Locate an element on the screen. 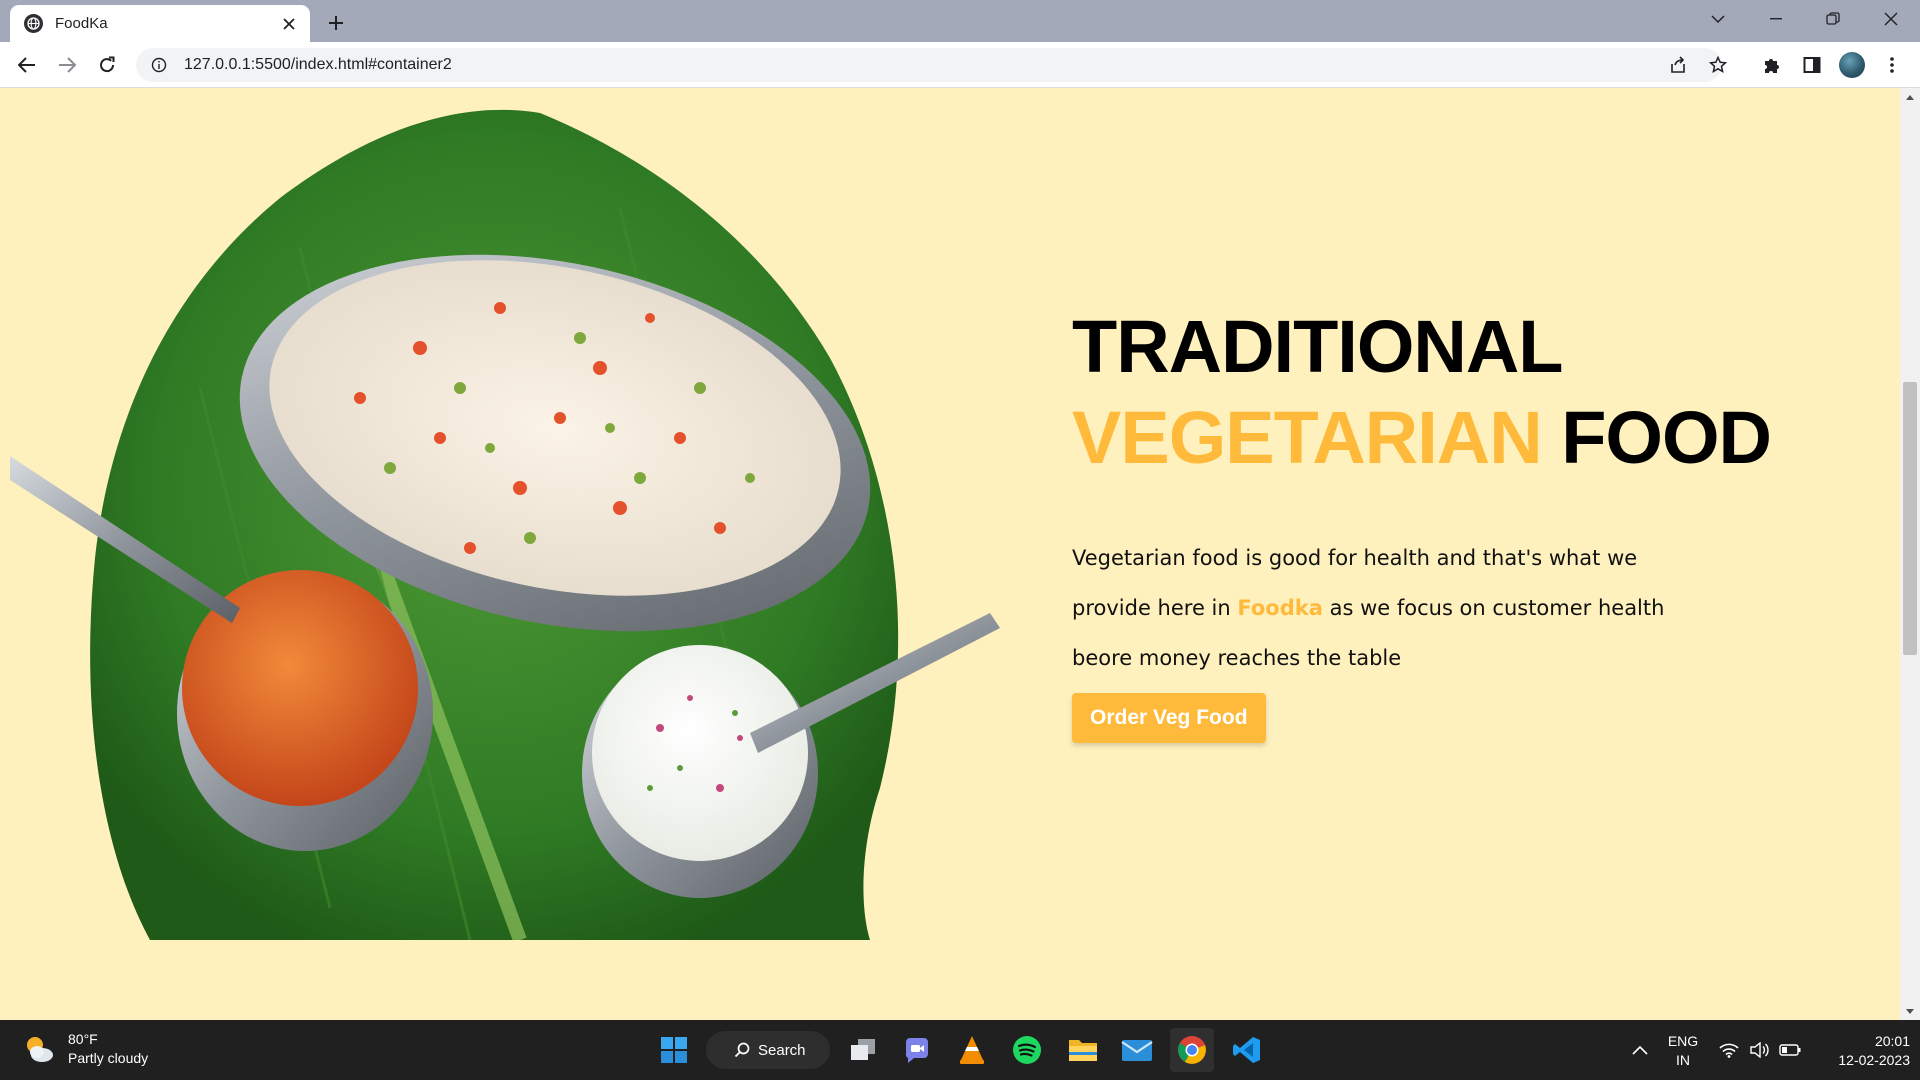 The height and width of the screenshot is (1080, 1920). address-bar is located at coordinates (931, 65).